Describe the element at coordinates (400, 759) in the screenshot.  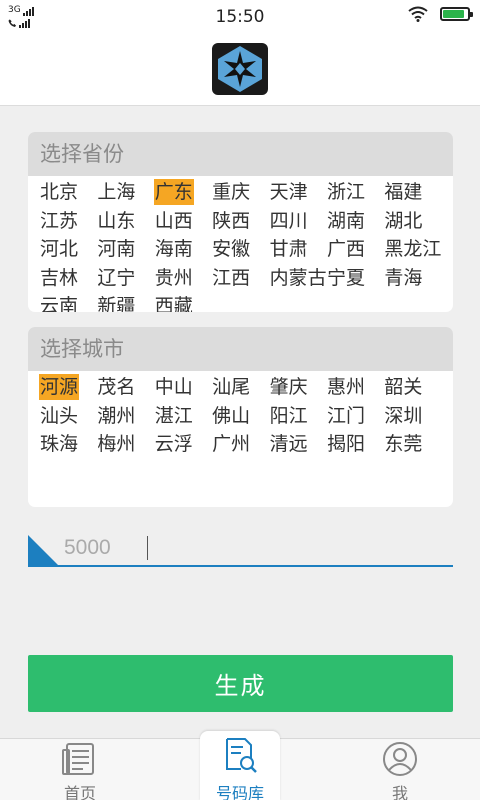
I see `user-icon` at that location.